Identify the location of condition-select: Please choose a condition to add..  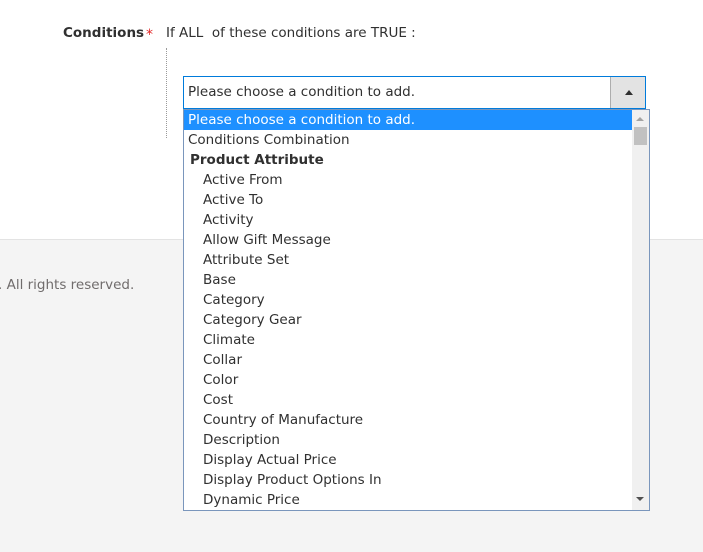
(414, 92).